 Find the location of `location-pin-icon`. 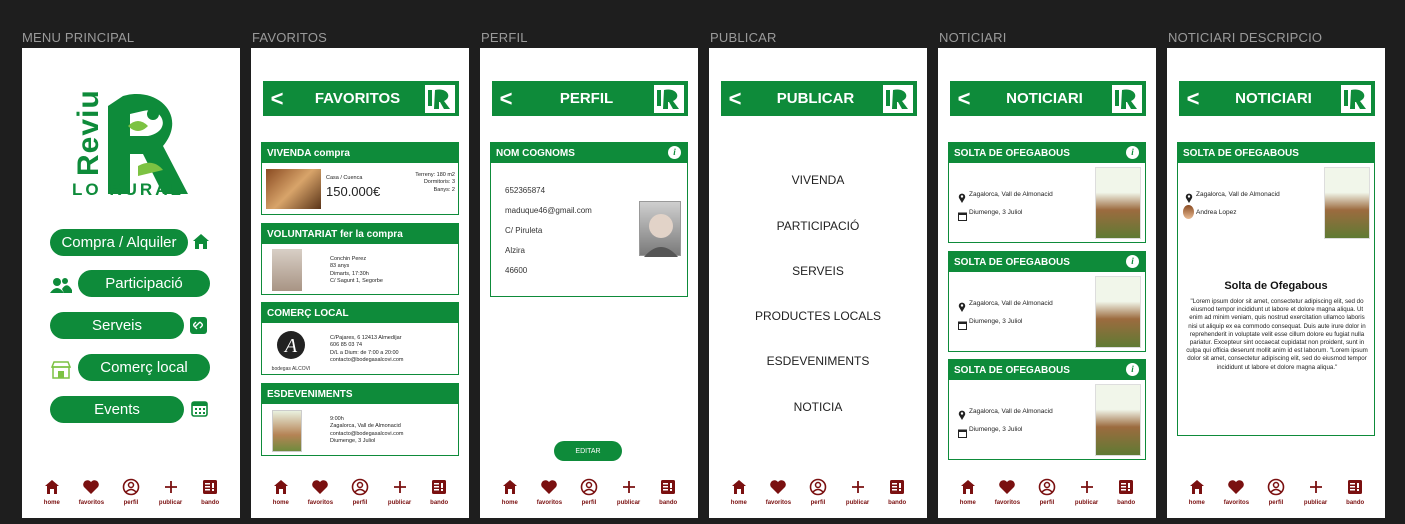

location-pin-icon is located at coordinates (962, 308).